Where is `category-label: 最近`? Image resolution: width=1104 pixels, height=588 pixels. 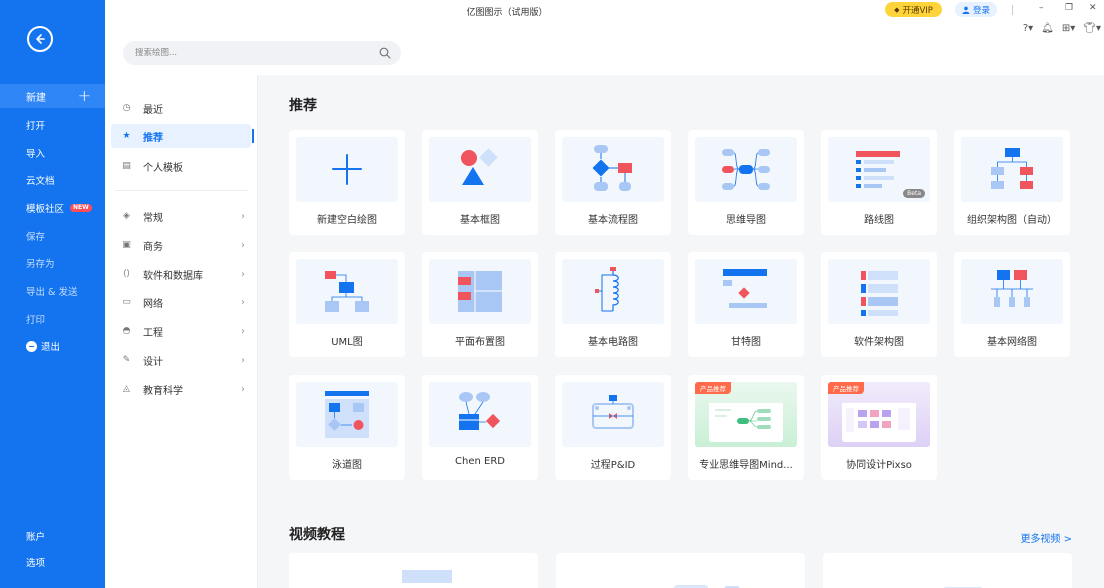
category-label: 最近 is located at coordinates (153, 110).